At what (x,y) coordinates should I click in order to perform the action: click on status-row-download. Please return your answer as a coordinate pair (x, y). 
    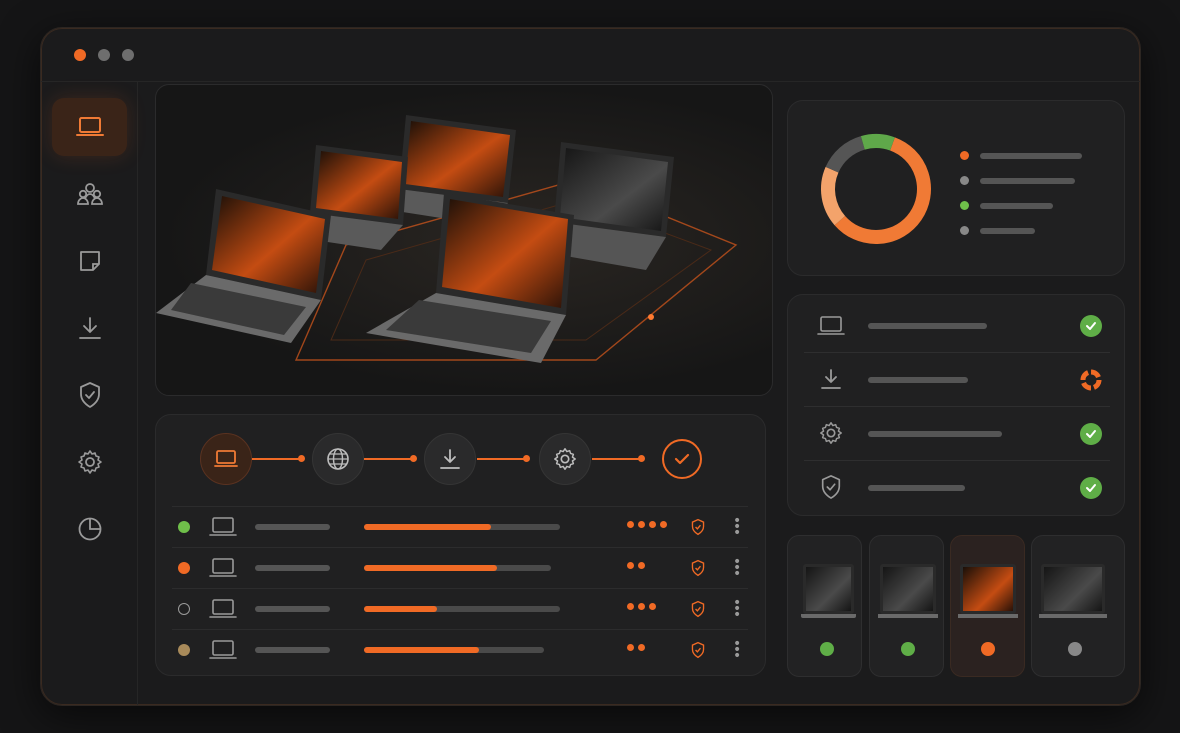
    Looking at the image, I should click on (957, 380).